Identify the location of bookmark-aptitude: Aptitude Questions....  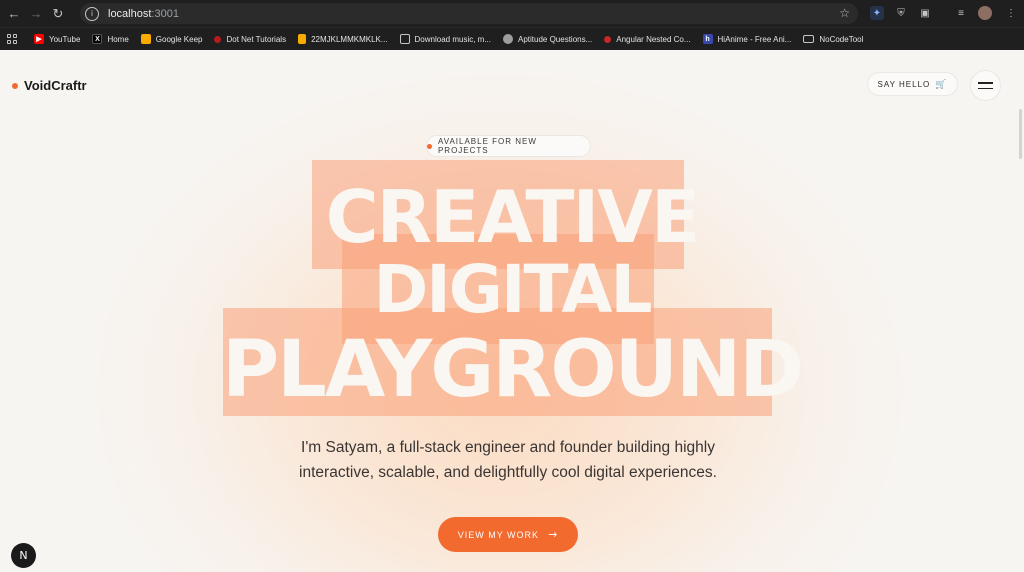
(547, 39).